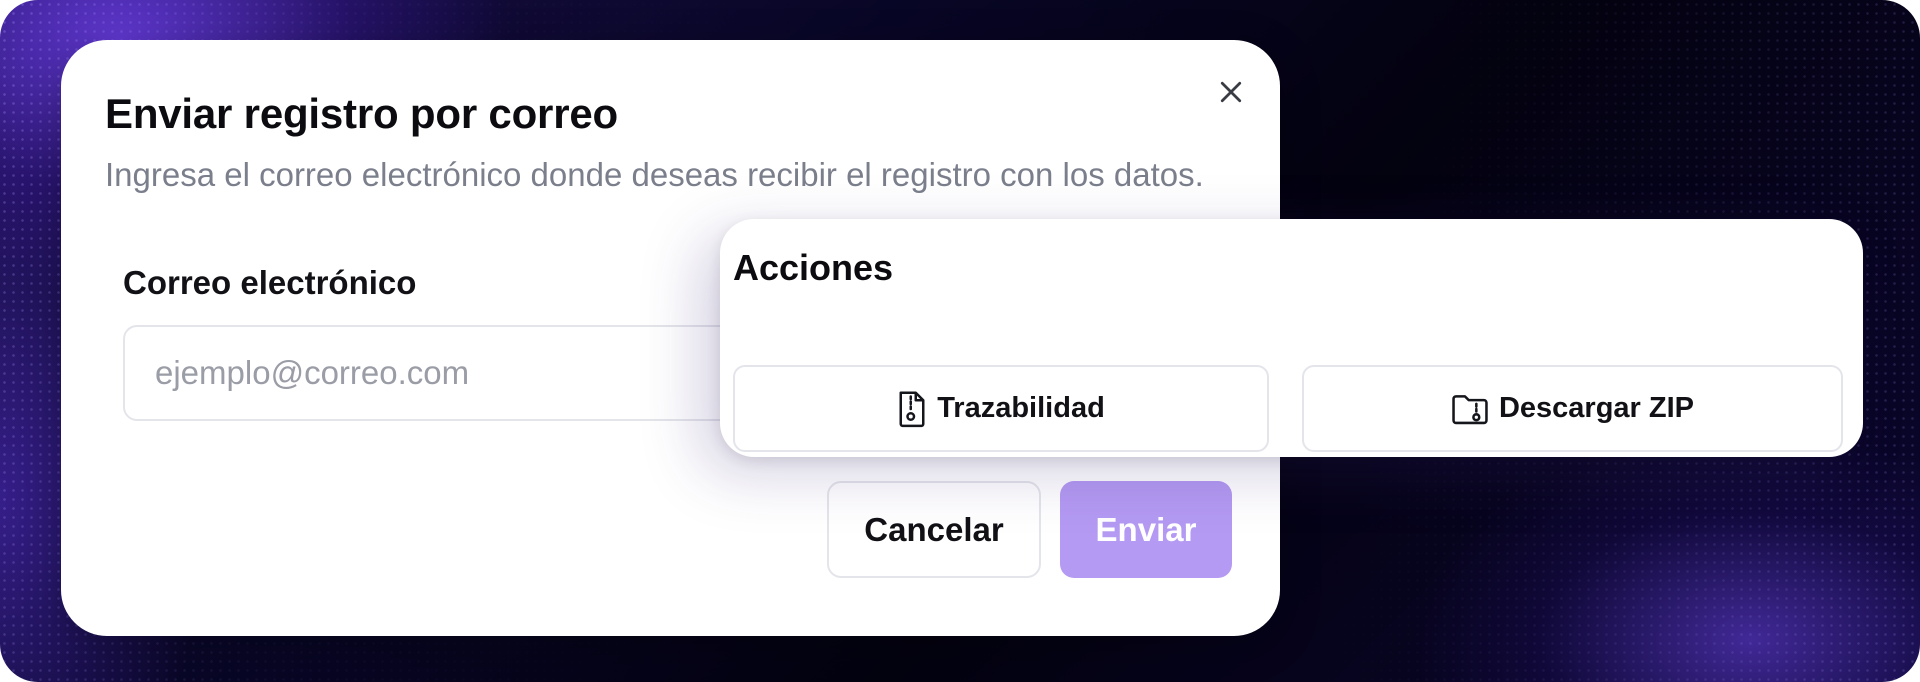 The height and width of the screenshot is (682, 1920). Describe the element at coordinates (1470, 409) in the screenshot. I see `folder-zip-icon` at that location.